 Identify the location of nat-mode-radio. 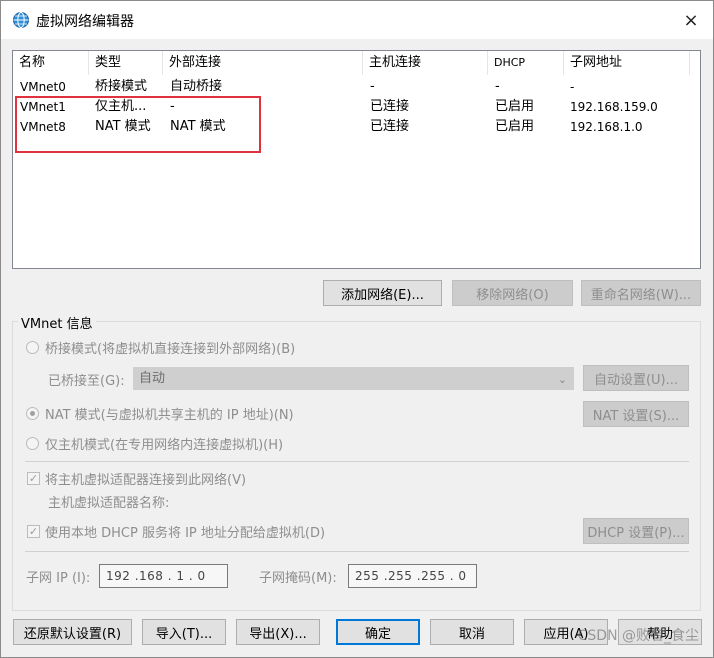
(32, 413).